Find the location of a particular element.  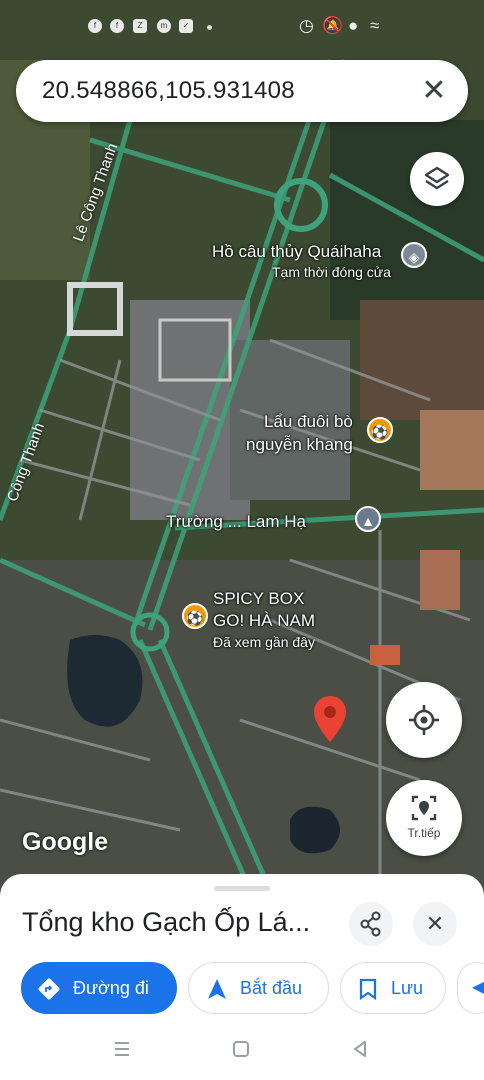

place-label-spicy-box-2: GO! HÀ NAM is located at coordinates (264, 621).